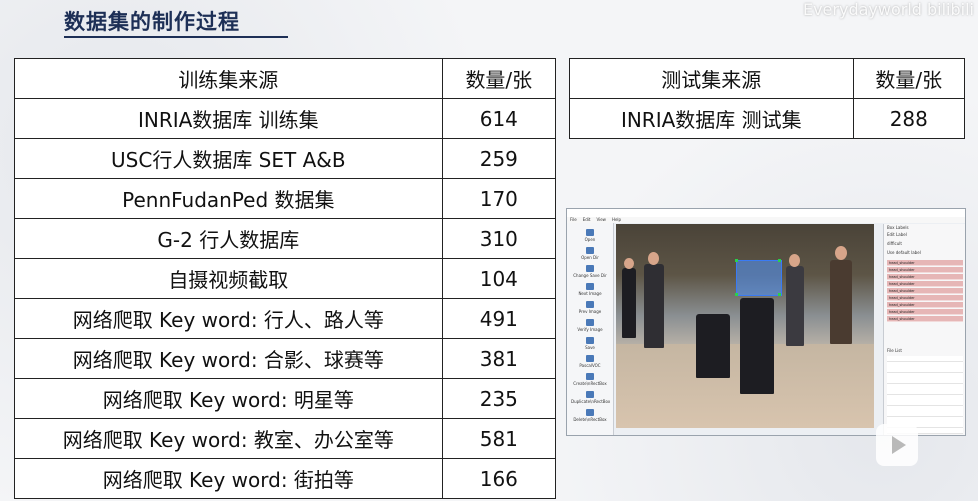  I want to click on toolbar-button: Next Image, so click(590, 290).